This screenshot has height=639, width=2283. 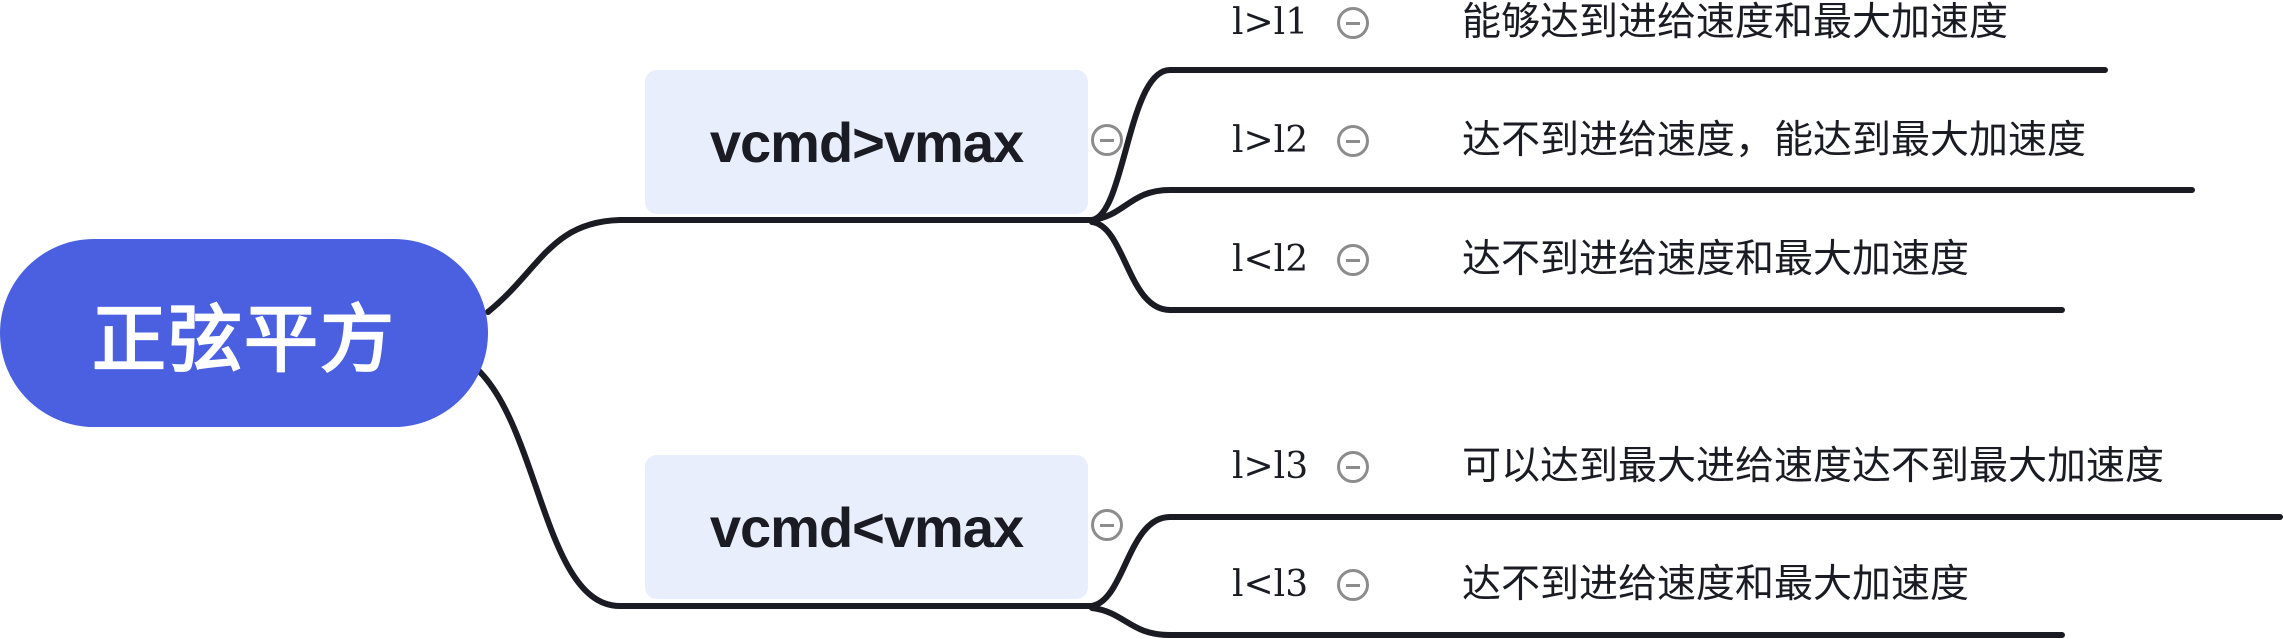 I want to click on leaf-condition: l>l1, so click(x=1270, y=22).